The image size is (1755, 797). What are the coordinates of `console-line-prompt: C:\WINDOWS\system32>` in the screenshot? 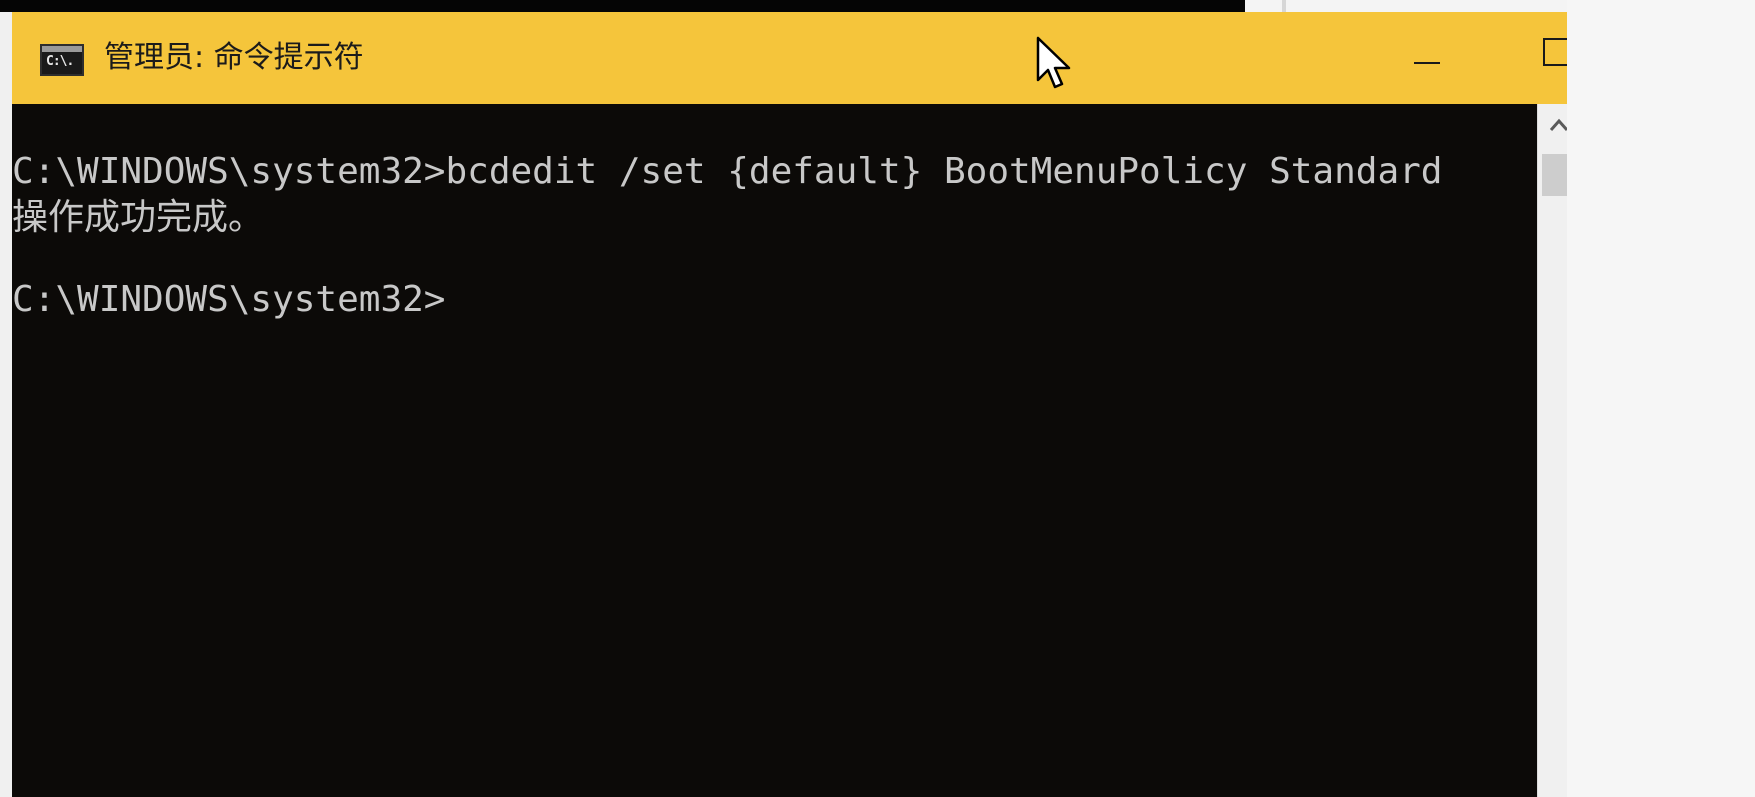 It's located at (229, 299).